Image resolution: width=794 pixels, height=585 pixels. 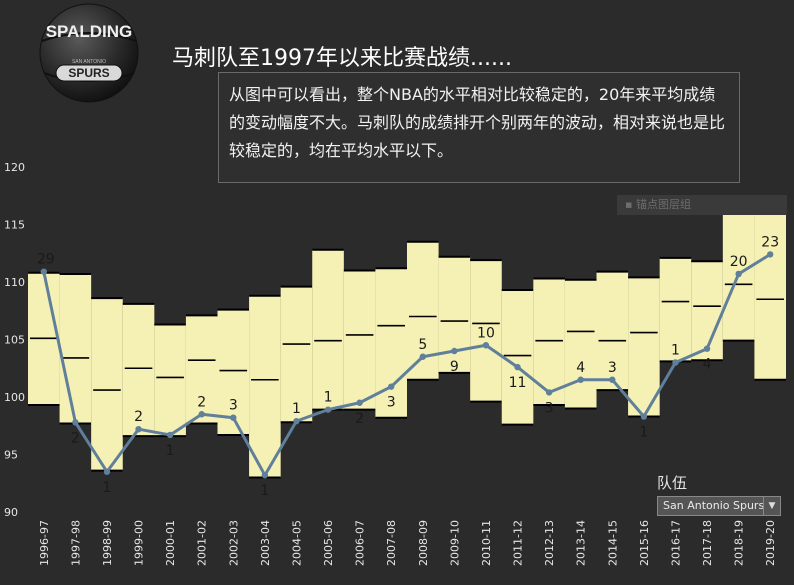 What do you see at coordinates (328, 543) in the screenshot?
I see `x-tick-label: 2005-06` at bounding box center [328, 543].